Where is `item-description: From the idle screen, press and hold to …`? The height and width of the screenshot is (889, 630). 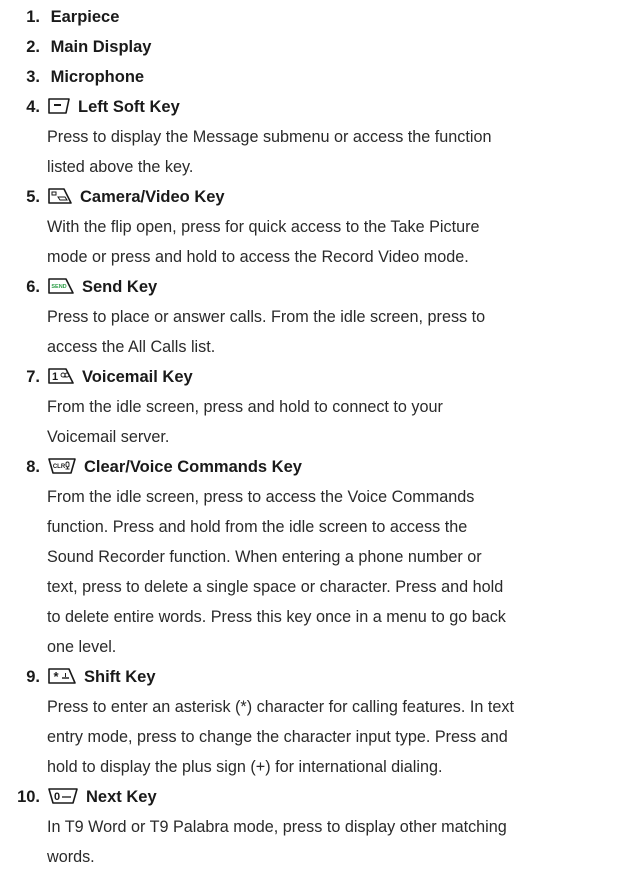 item-description: From the idle screen, press and hold to … is located at coordinates (245, 422).